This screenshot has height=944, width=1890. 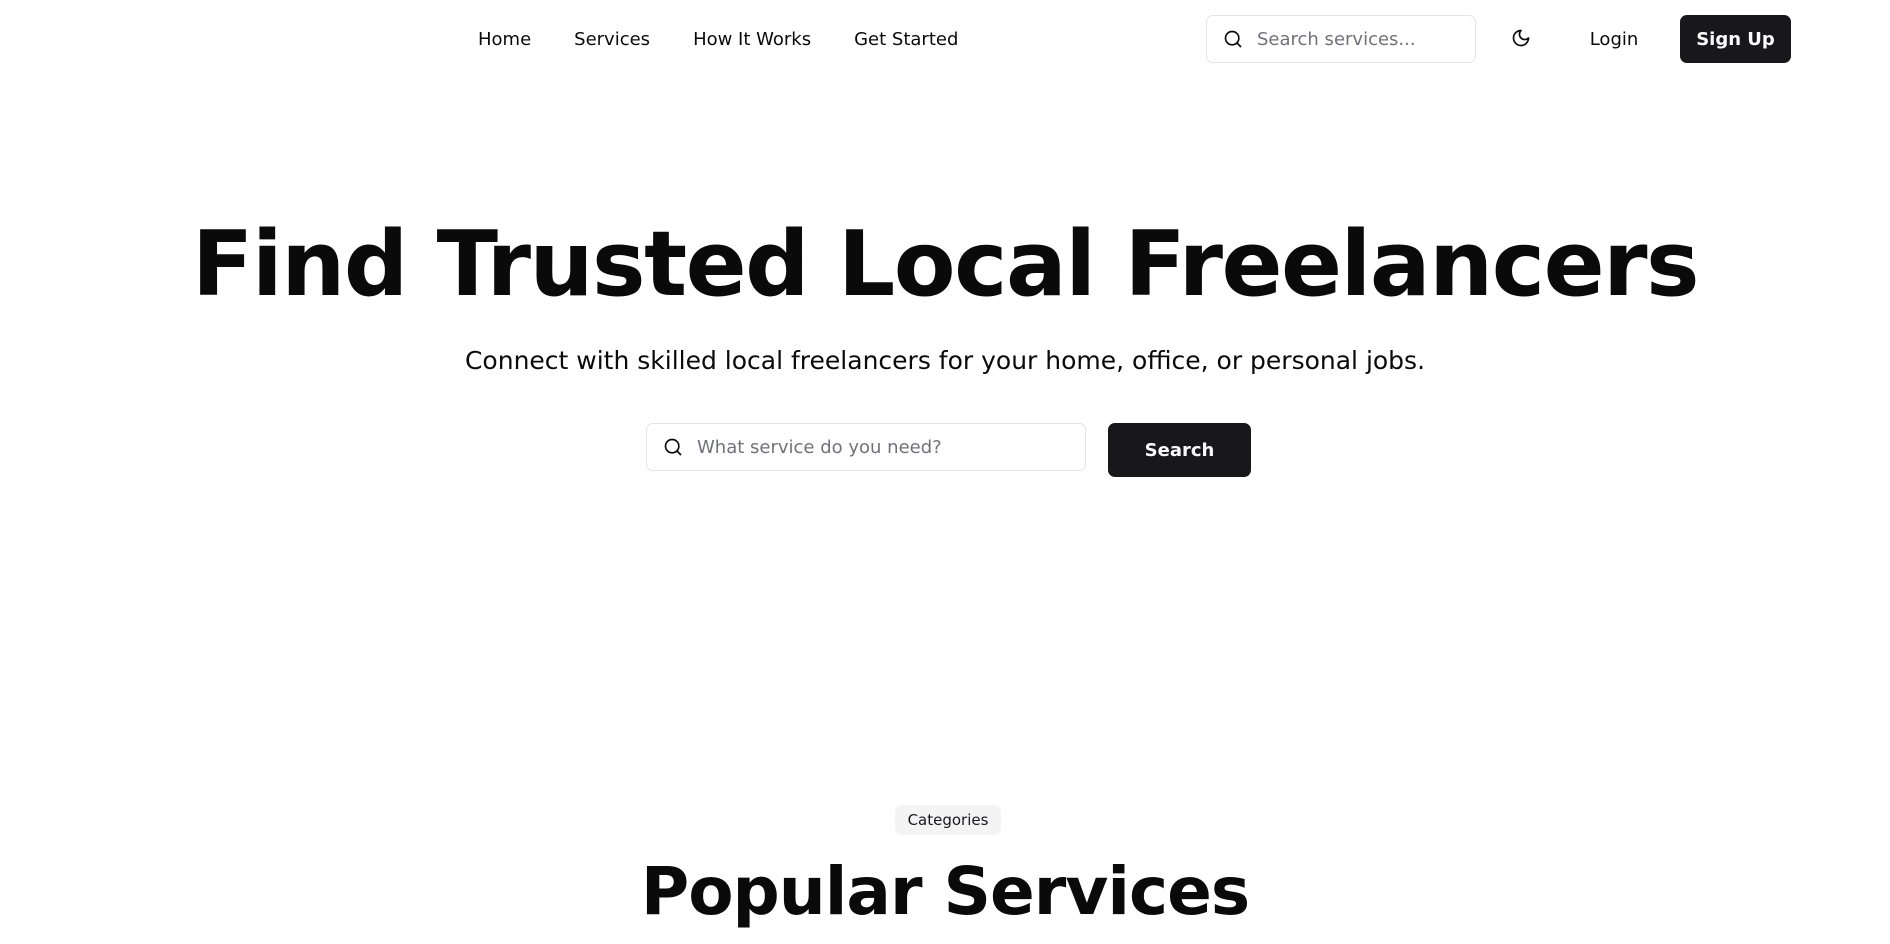 I want to click on theme-toggle-button, so click(x=1521, y=40).